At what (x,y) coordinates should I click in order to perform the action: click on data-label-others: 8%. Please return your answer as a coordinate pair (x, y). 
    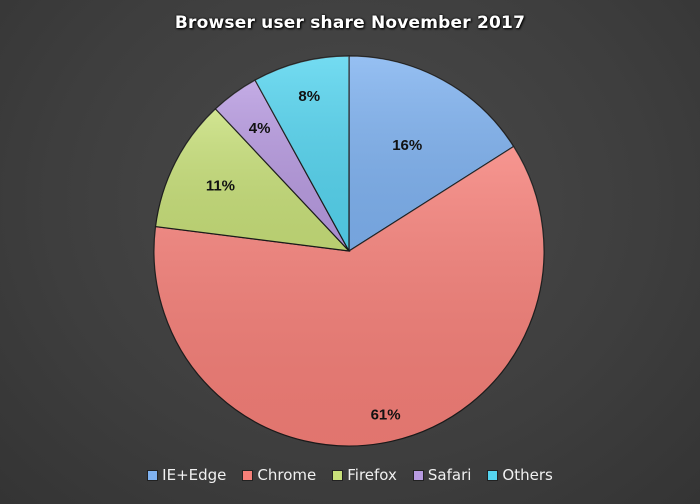
    Looking at the image, I should click on (309, 96).